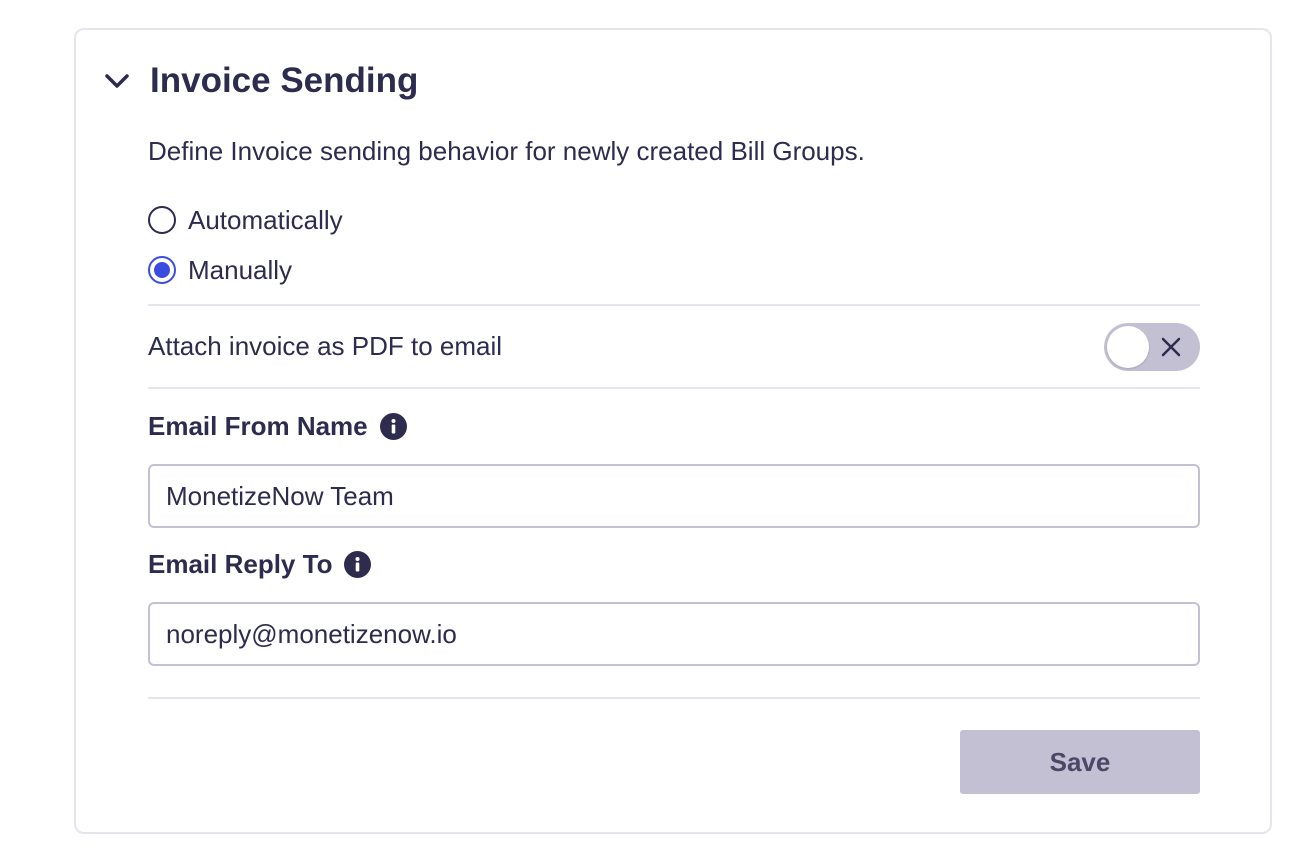  Describe the element at coordinates (1152, 347) in the screenshot. I see `attach-pdf-toggle` at that location.